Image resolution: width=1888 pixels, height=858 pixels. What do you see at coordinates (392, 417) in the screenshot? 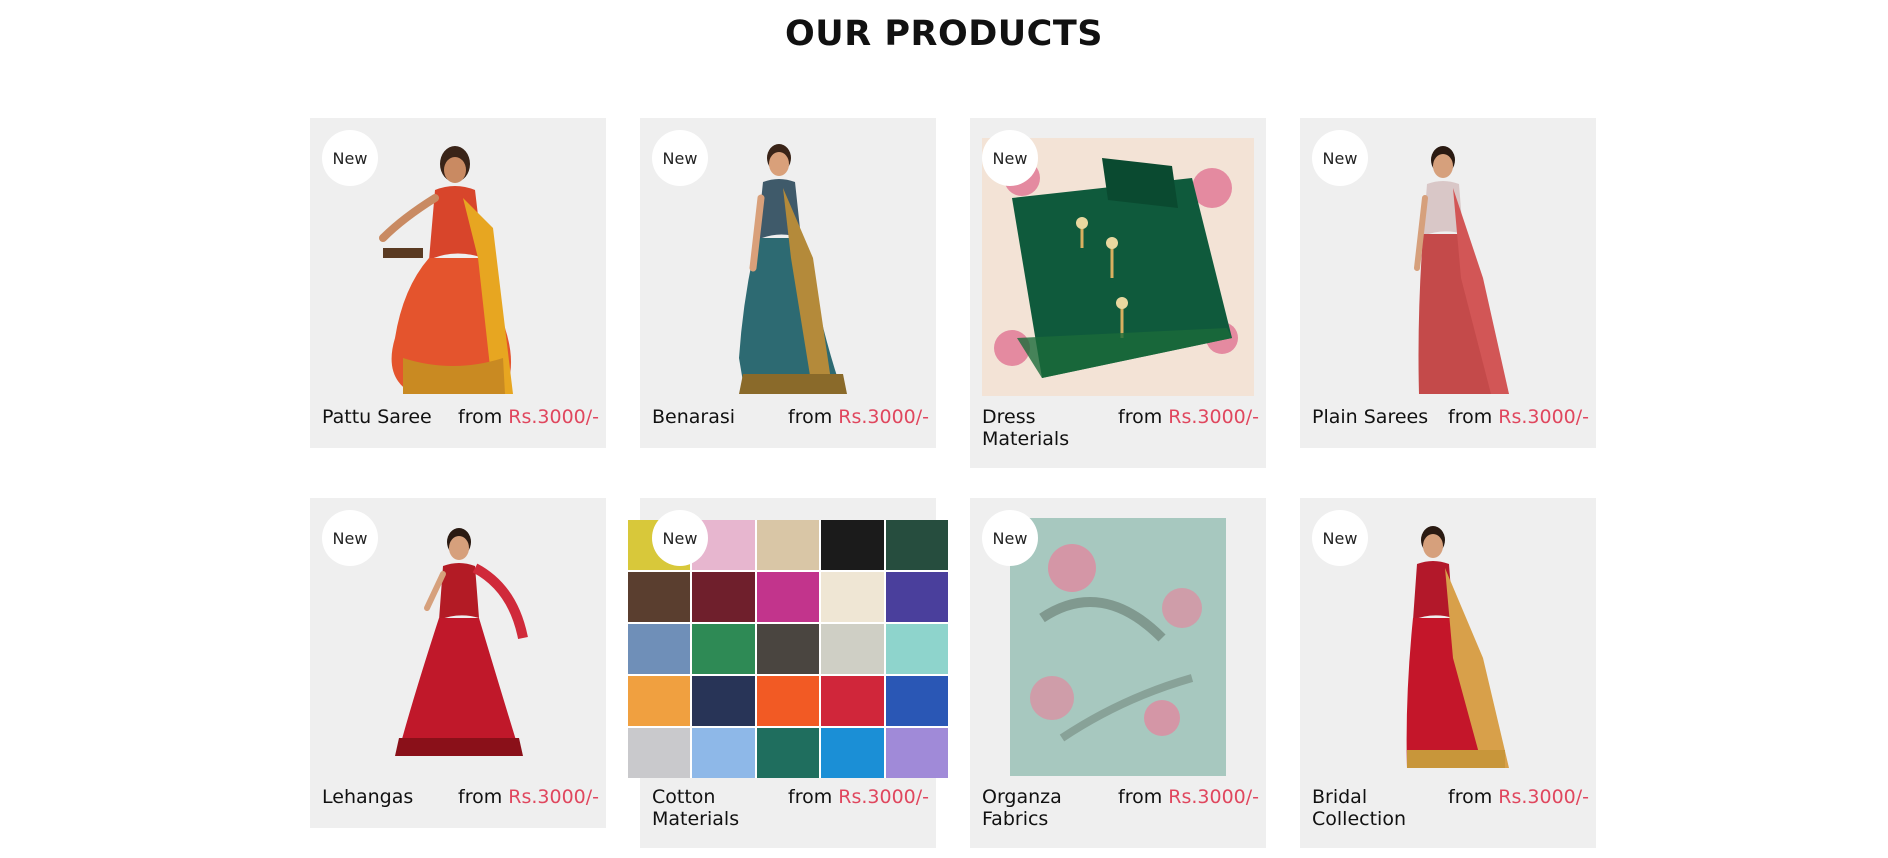
I see `product-name: Pattu Saree` at bounding box center [392, 417].